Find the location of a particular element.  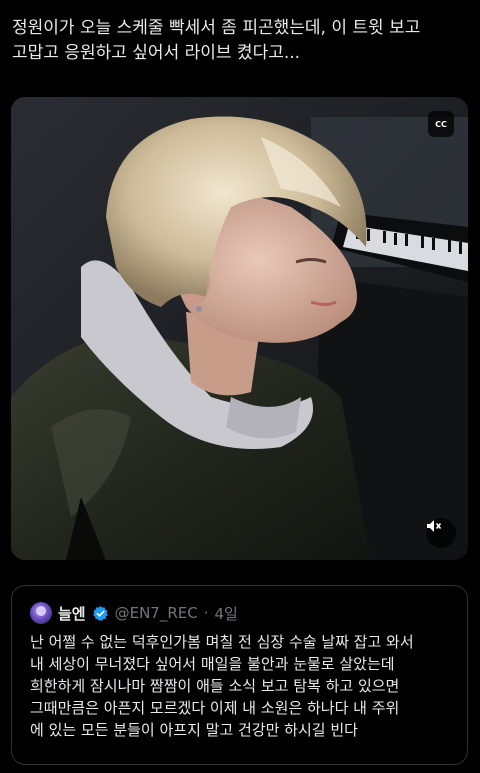

quoted-timestamp: 4일 is located at coordinates (226, 613).